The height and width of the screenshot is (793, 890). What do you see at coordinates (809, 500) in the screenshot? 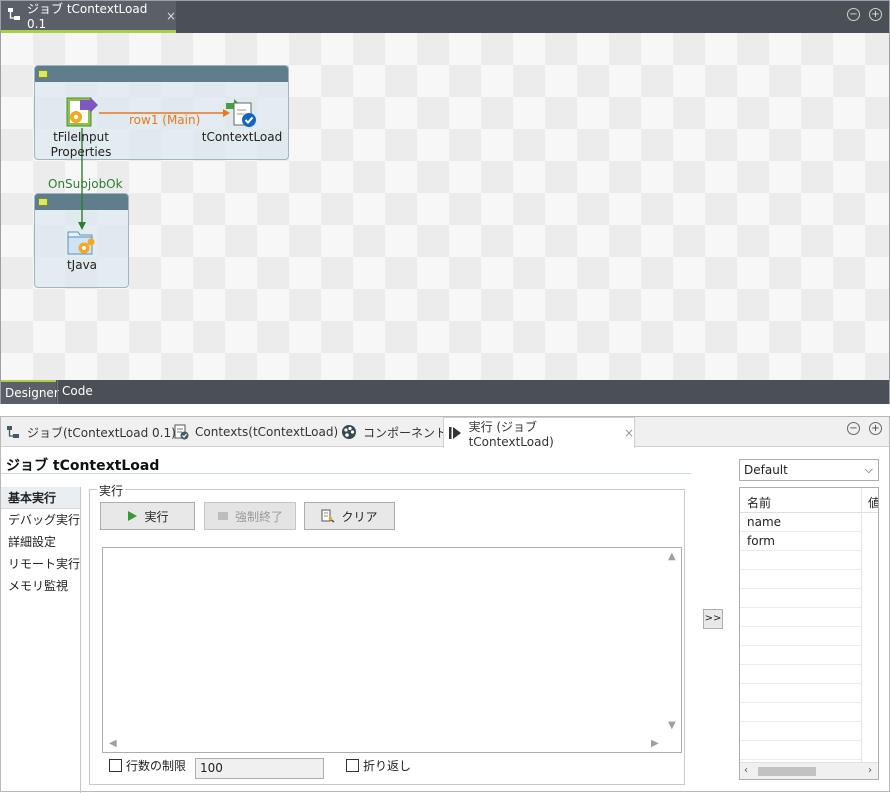
I see `context-table-header: 名前 値` at bounding box center [809, 500].